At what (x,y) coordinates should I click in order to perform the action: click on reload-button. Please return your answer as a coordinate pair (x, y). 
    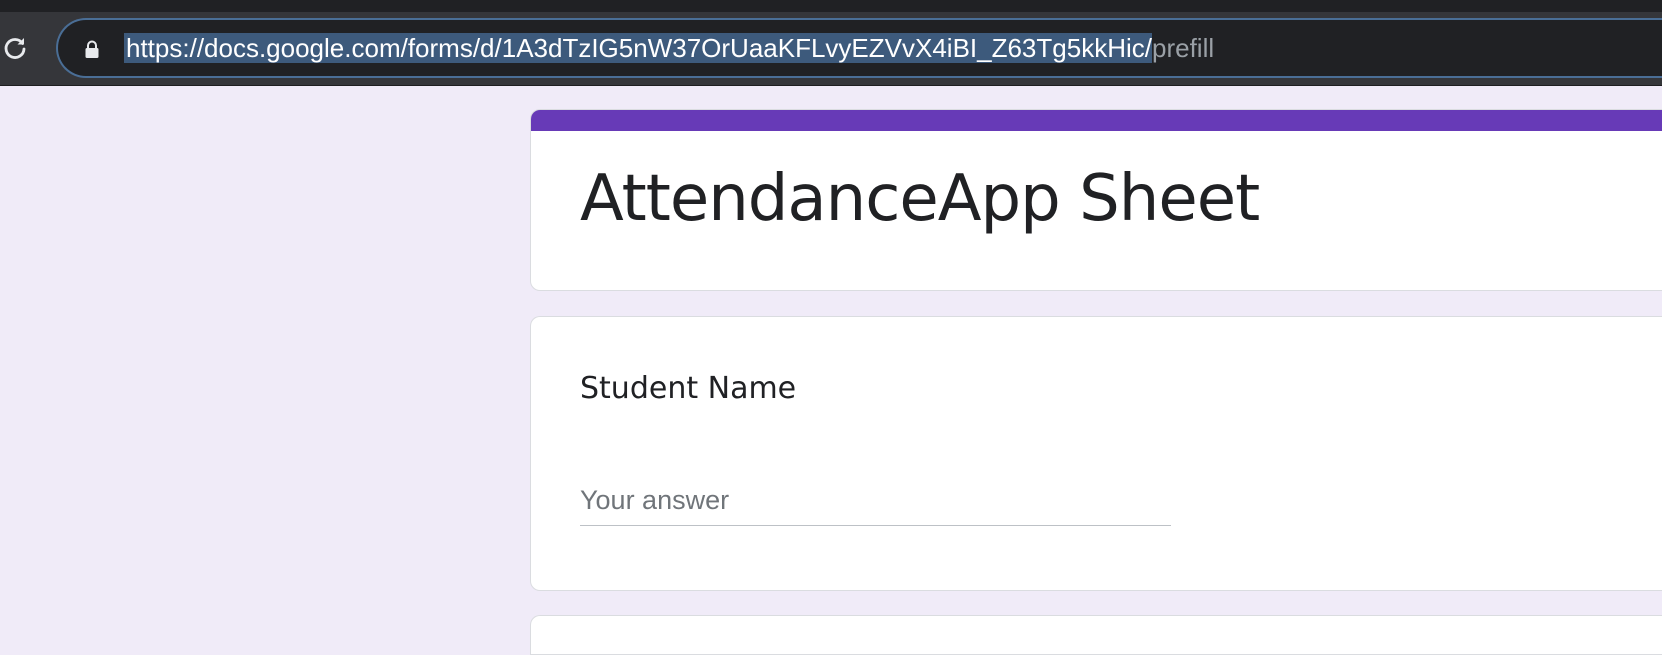
    Looking at the image, I should click on (15, 48).